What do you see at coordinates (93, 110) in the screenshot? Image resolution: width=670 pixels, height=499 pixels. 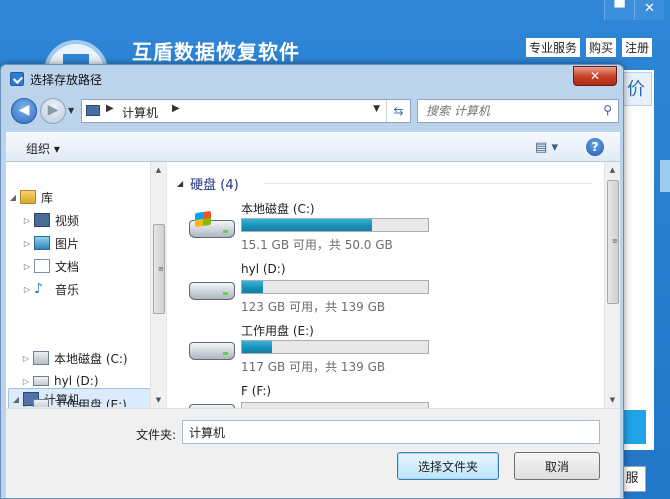 I see `computer-icon` at bounding box center [93, 110].